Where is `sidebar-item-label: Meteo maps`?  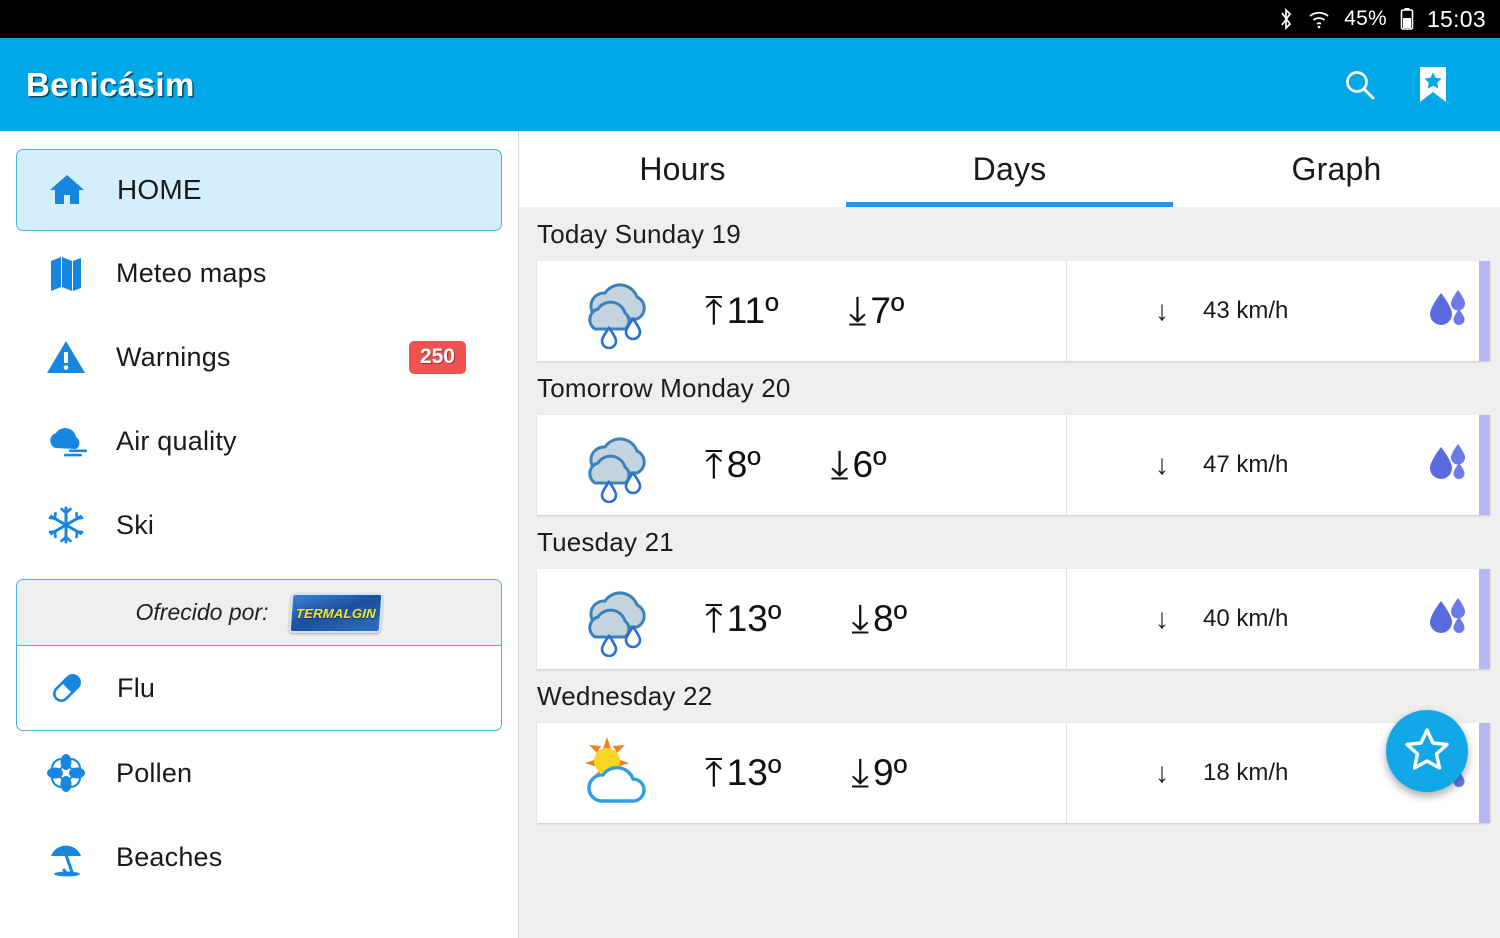
sidebar-item-label: Meteo maps is located at coordinates (191, 272).